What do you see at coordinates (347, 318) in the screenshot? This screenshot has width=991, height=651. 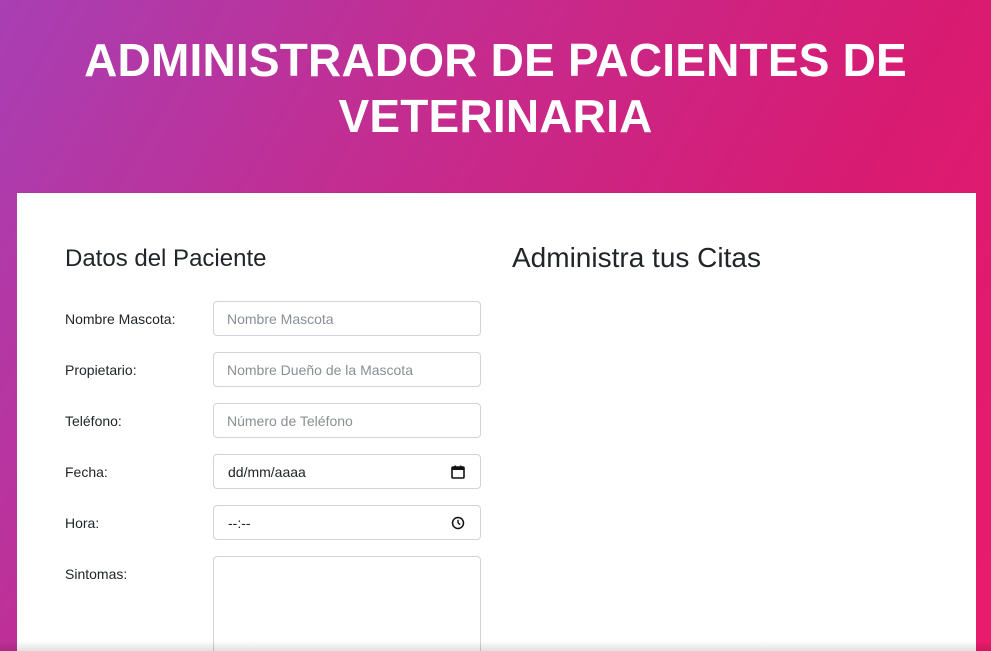 I see `pet-name-input` at bounding box center [347, 318].